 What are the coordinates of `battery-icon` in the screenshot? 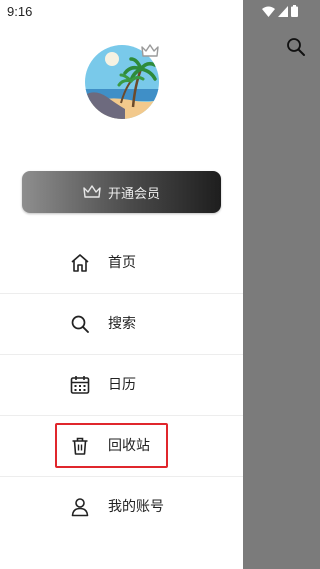 It's located at (294, 11).